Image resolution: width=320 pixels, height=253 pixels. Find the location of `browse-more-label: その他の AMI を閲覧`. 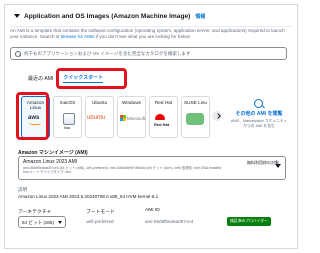

browse-more-label: その他の AMI を閲覧 is located at coordinates (259, 114).